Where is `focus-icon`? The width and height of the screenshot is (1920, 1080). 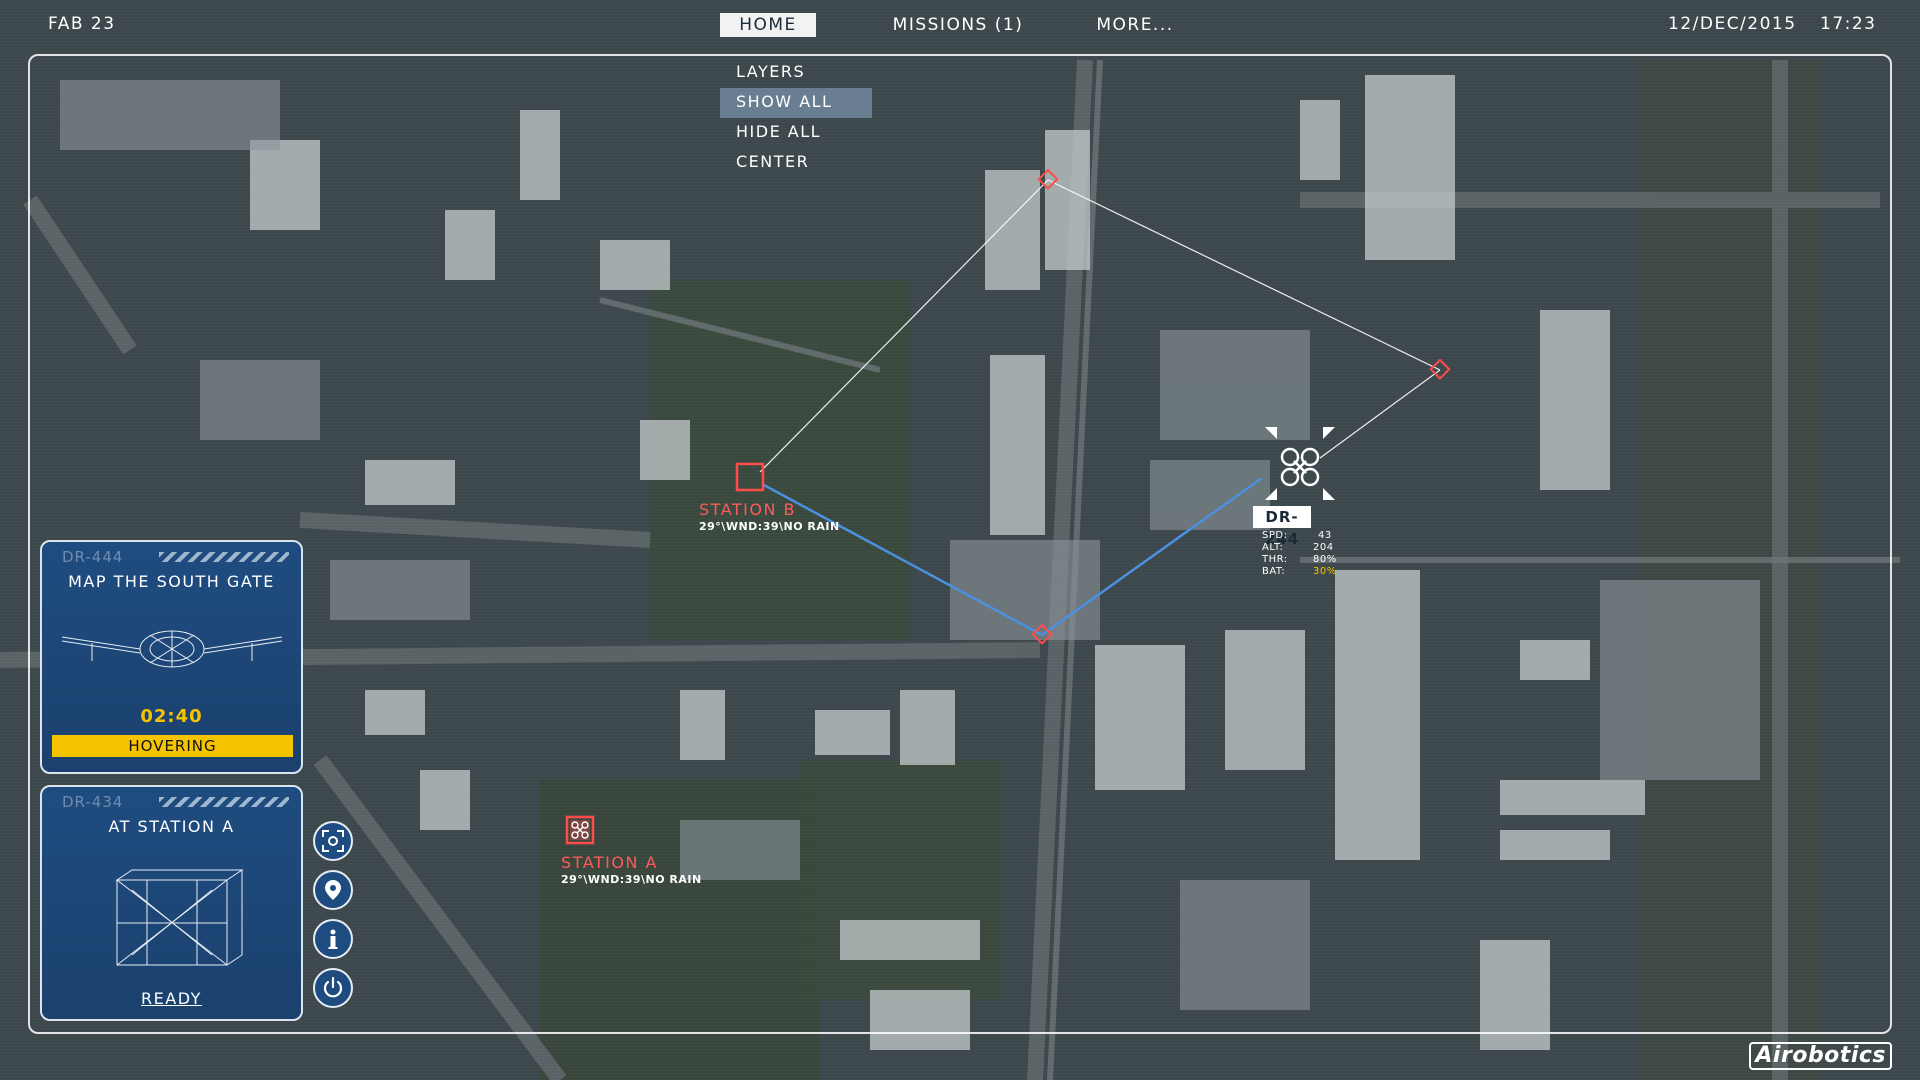 focus-icon is located at coordinates (333, 841).